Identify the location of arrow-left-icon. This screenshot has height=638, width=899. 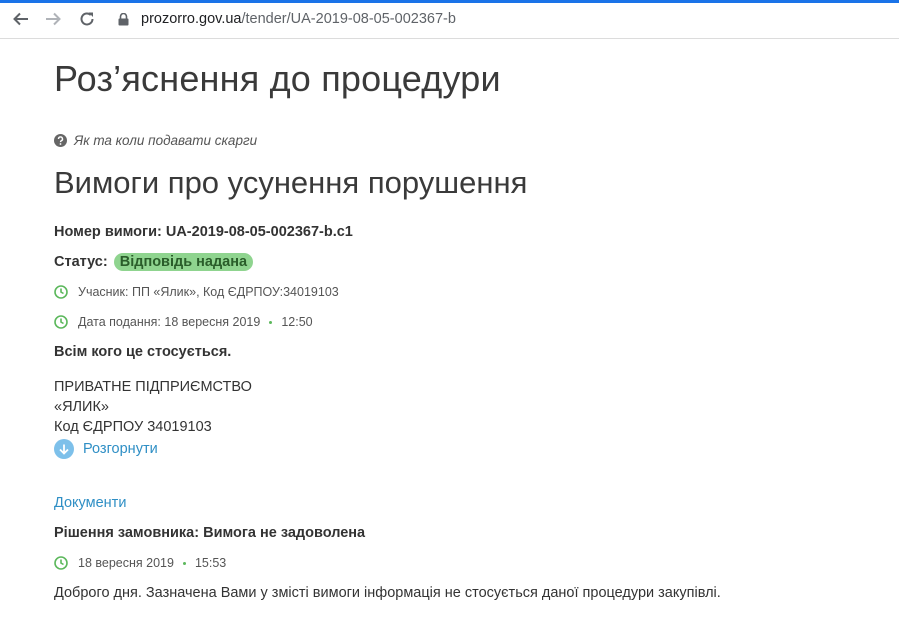
(20, 19).